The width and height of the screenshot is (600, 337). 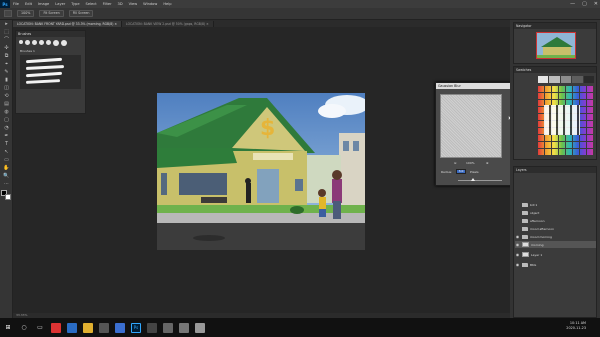 I want to click on path-select-tool-icon: ↖, so click(x=6, y=152).